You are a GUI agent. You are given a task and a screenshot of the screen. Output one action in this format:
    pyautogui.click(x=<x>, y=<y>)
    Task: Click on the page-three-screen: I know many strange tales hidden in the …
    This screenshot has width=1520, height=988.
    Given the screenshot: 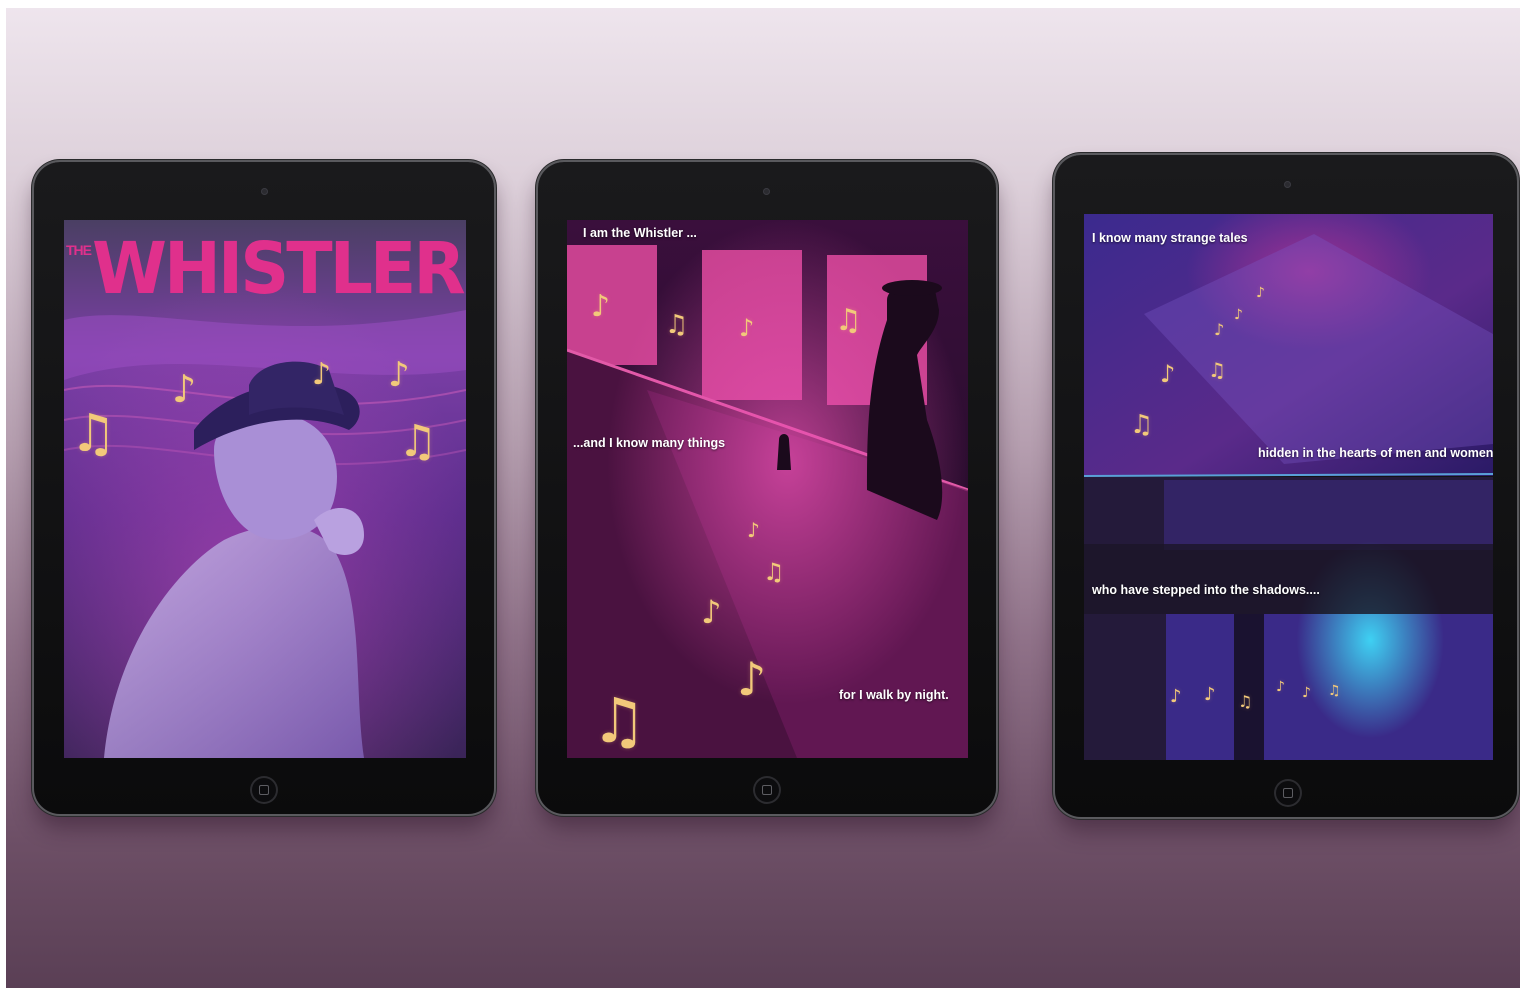 What is the action you would take?
    pyautogui.click(x=1288, y=487)
    